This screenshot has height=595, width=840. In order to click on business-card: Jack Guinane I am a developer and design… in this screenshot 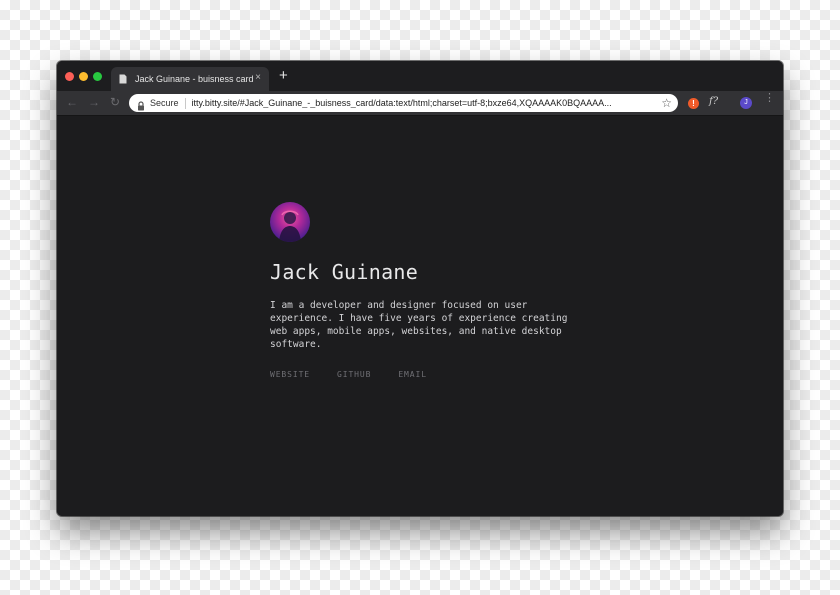, I will do `click(435, 290)`.